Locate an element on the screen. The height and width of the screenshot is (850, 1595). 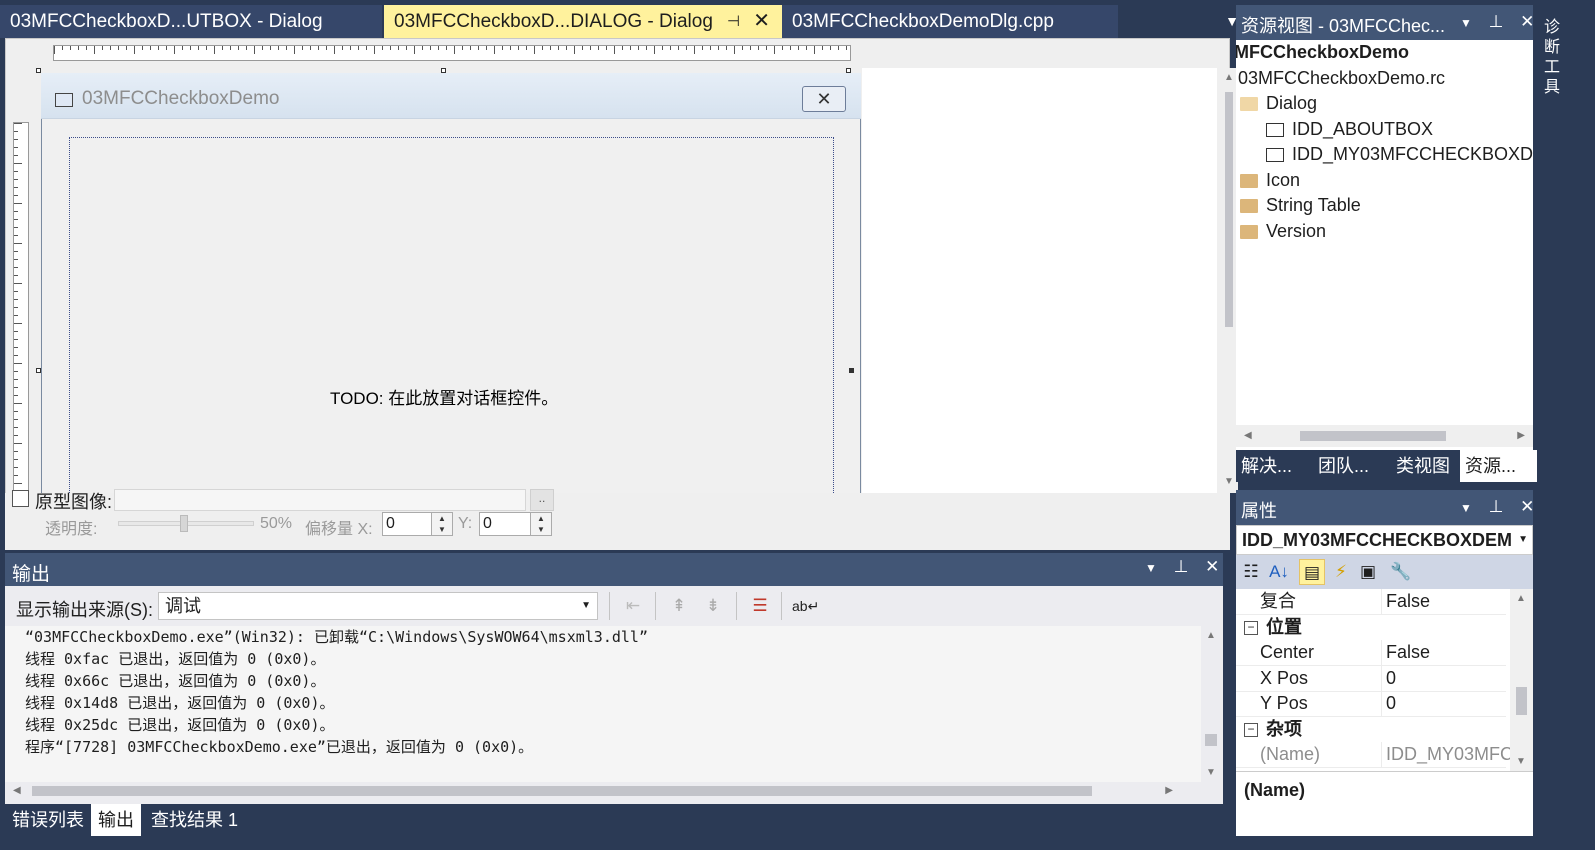
property-grid-scrollbar: ▲ ▼ is located at coordinates (1521, 680).